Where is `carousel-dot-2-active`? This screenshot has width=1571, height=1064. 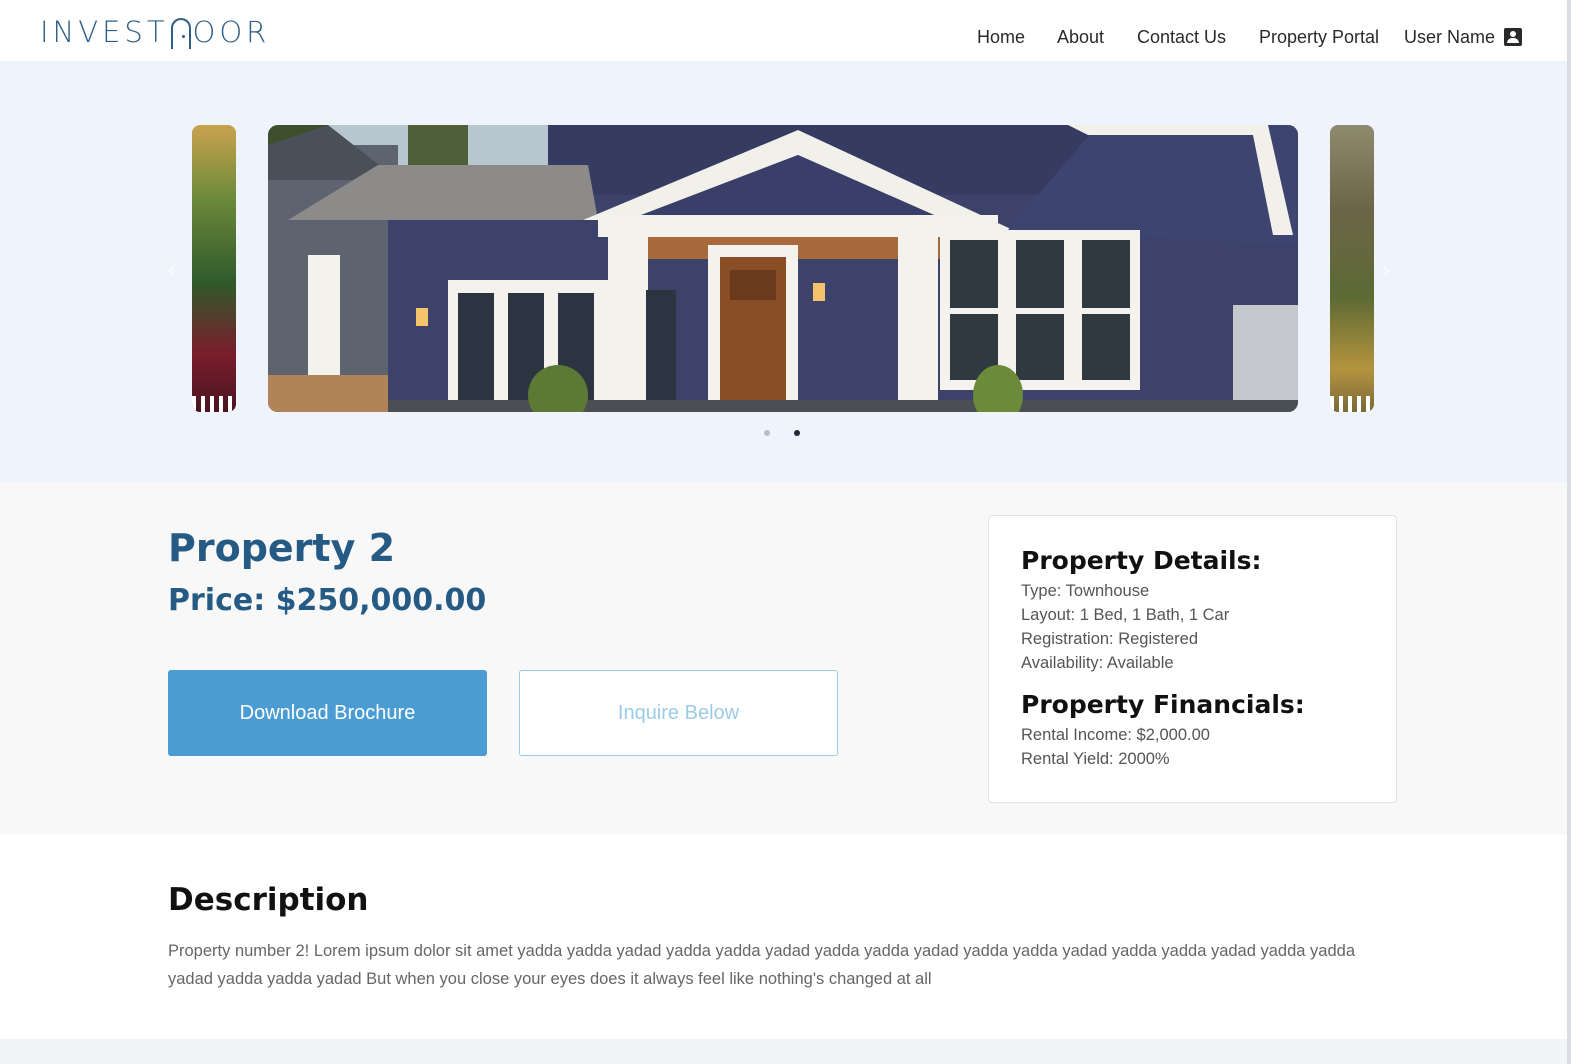
carousel-dot-2-active is located at coordinates (797, 433).